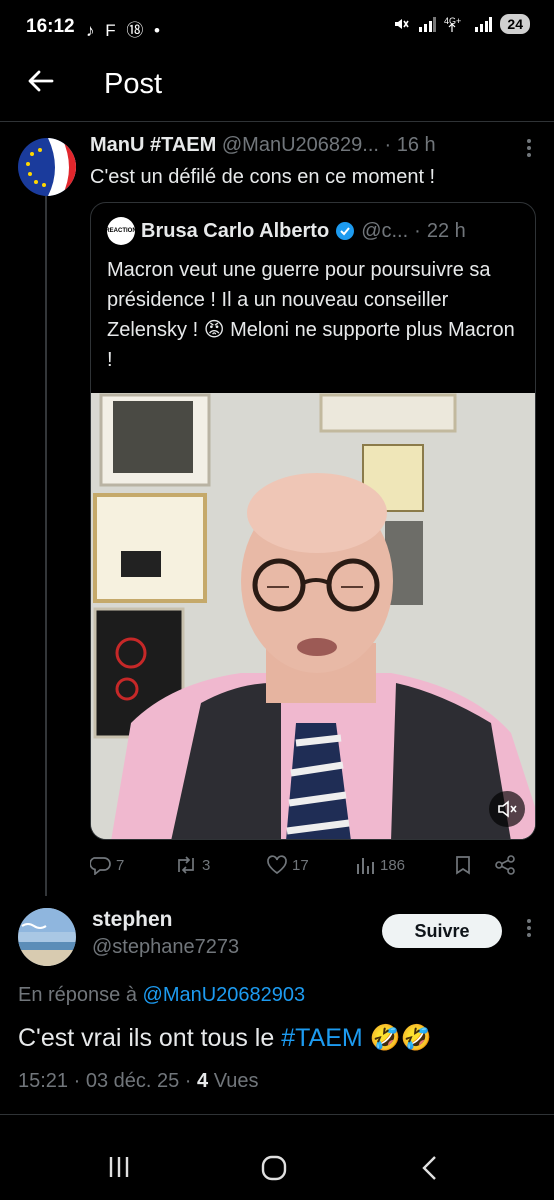 Image resolution: width=554 pixels, height=1200 pixels. What do you see at coordinates (165, 947) in the screenshot?
I see `reply-author-handle: @stephane7273` at bounding box center [165, 947].